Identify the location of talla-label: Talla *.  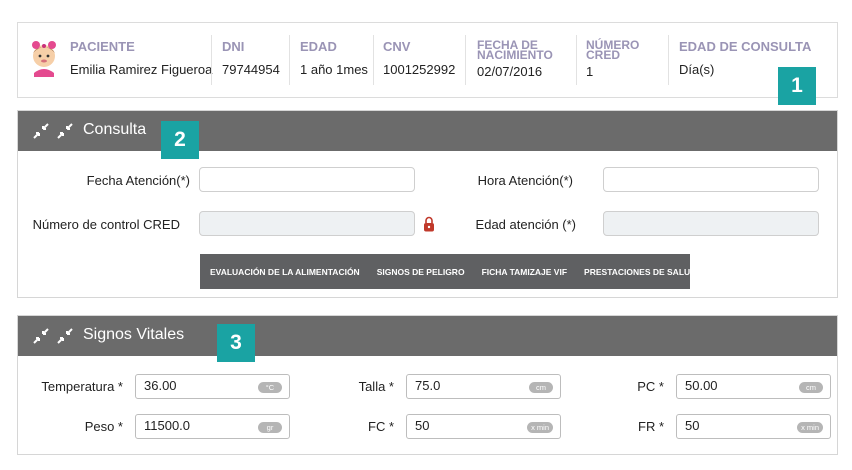
(376, 386).